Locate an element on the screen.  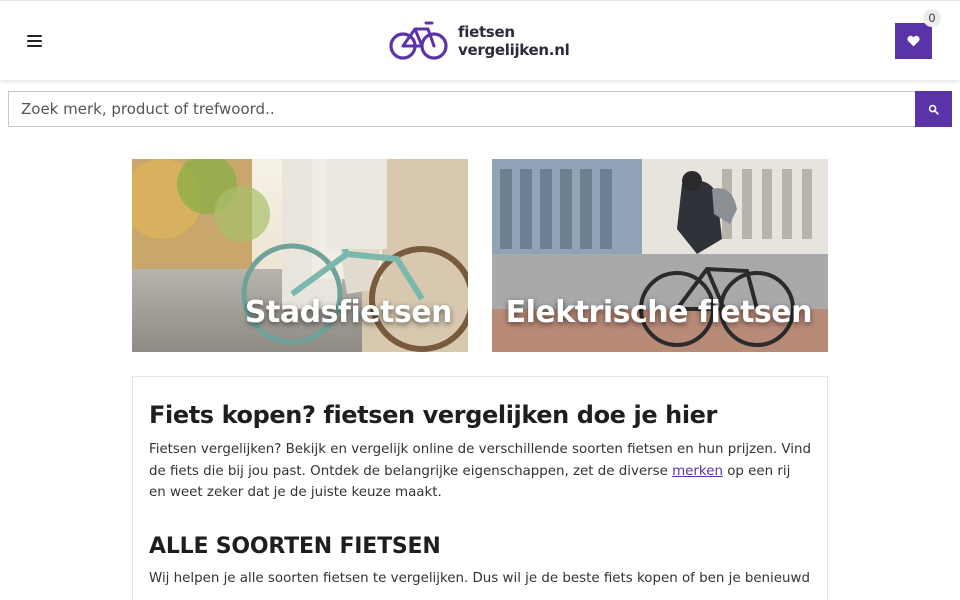
category-label: Elektrische fietsen is located at coordinates (659, 312).